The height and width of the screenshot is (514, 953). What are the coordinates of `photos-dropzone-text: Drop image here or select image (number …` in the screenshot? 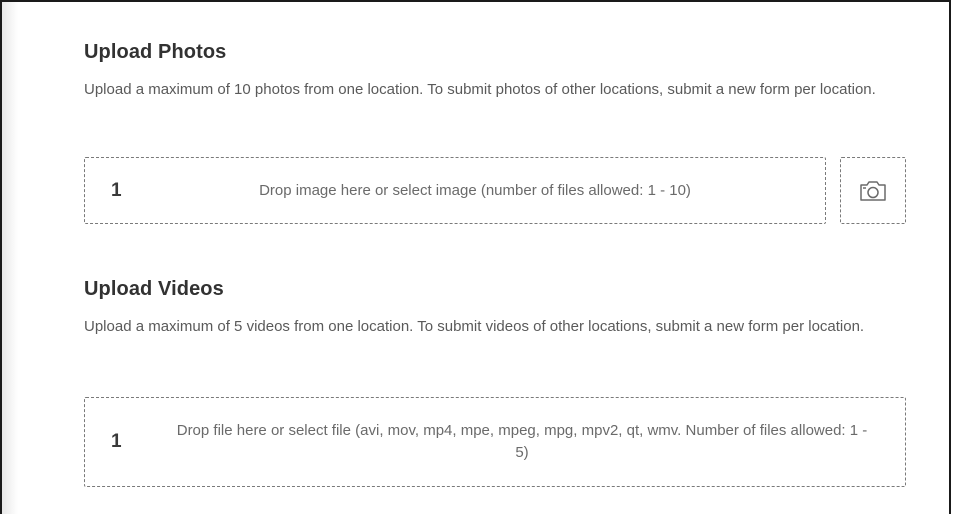 It's located at (475, 190).